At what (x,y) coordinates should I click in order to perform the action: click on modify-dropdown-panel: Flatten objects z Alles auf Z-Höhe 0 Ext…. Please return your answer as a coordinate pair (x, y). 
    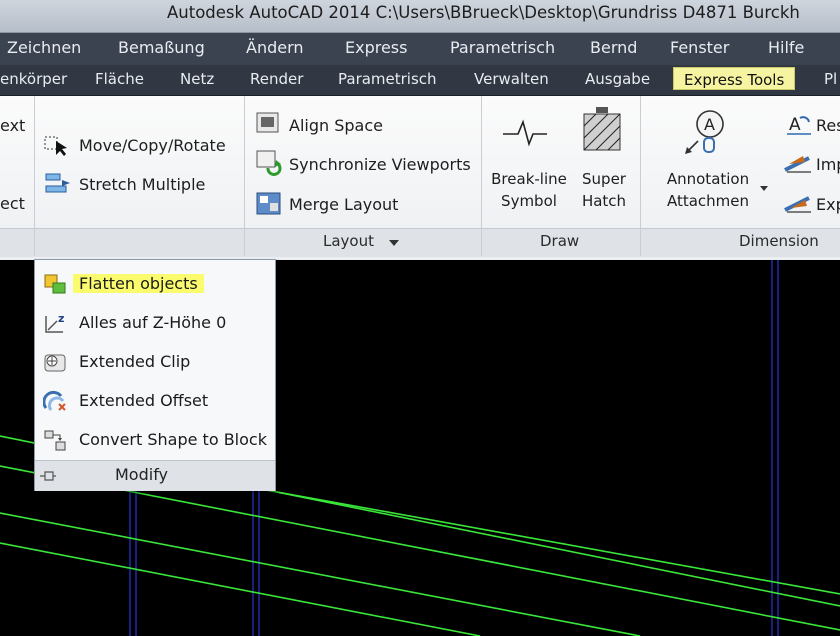
    Looking at the image, I should click on (155, 375).